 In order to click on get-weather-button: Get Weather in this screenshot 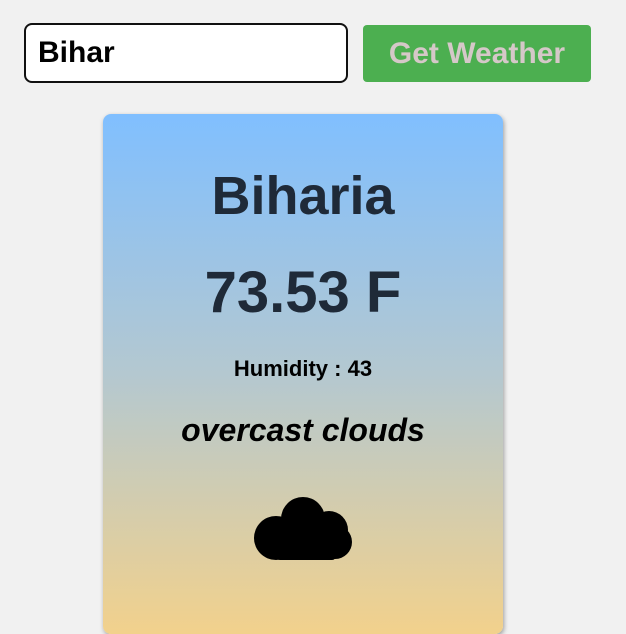, I will do `click(477, 53)`.